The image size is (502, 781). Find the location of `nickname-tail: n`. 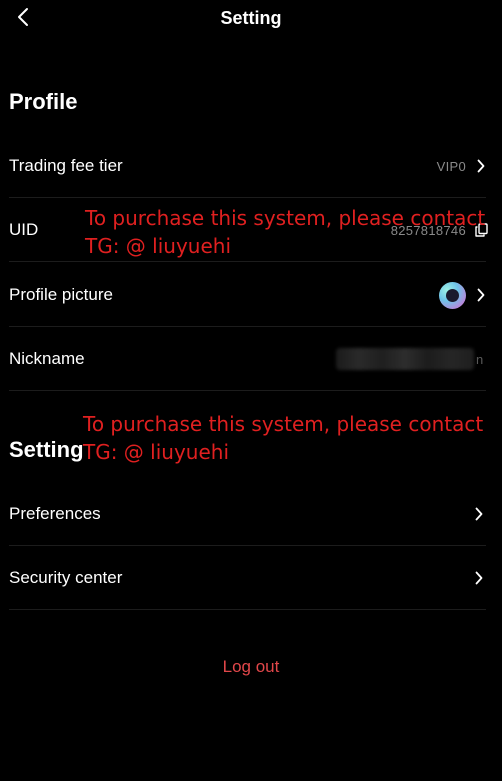

nickname-tail: n is located at coordinates (480, 359).